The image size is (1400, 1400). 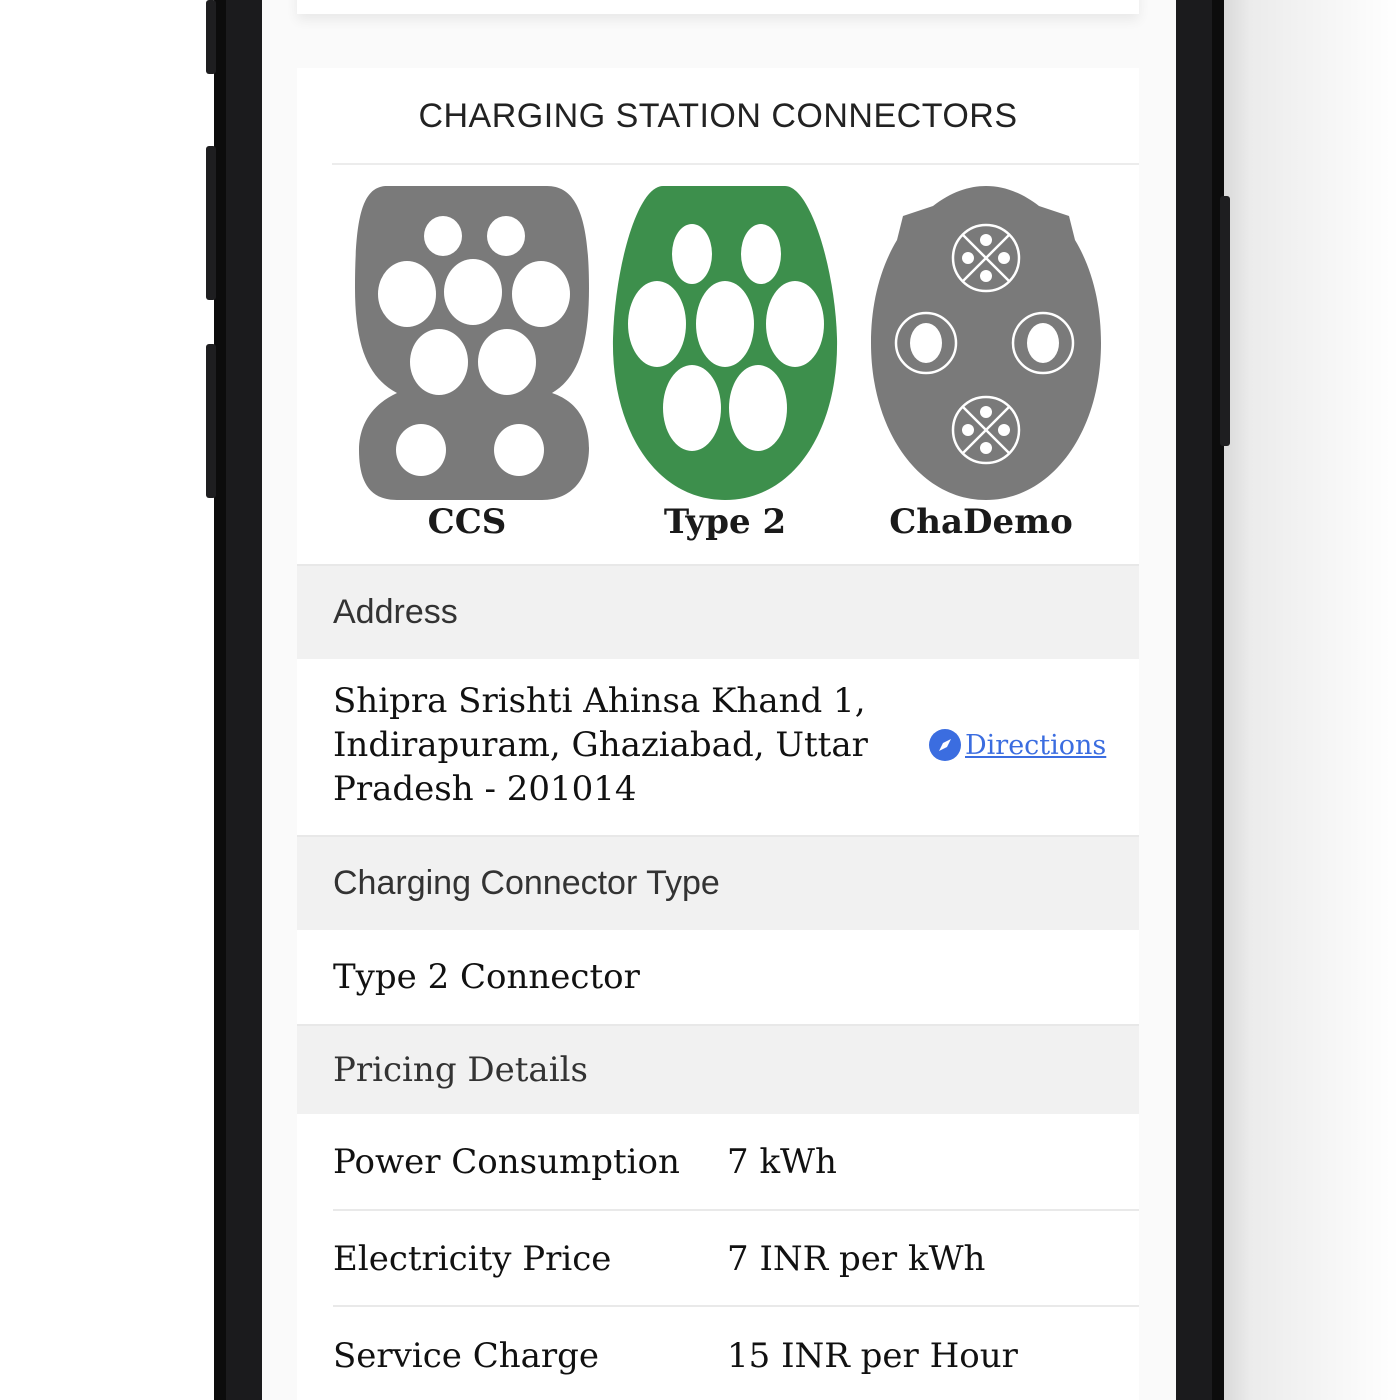 I want to click on pricing-value: 7 kWh, so click(x=782, y=1162).